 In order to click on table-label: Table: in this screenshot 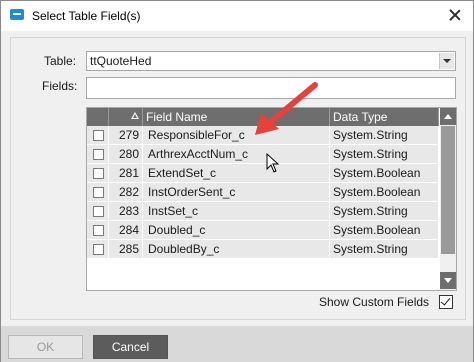, I will do `click(60, 61)`.